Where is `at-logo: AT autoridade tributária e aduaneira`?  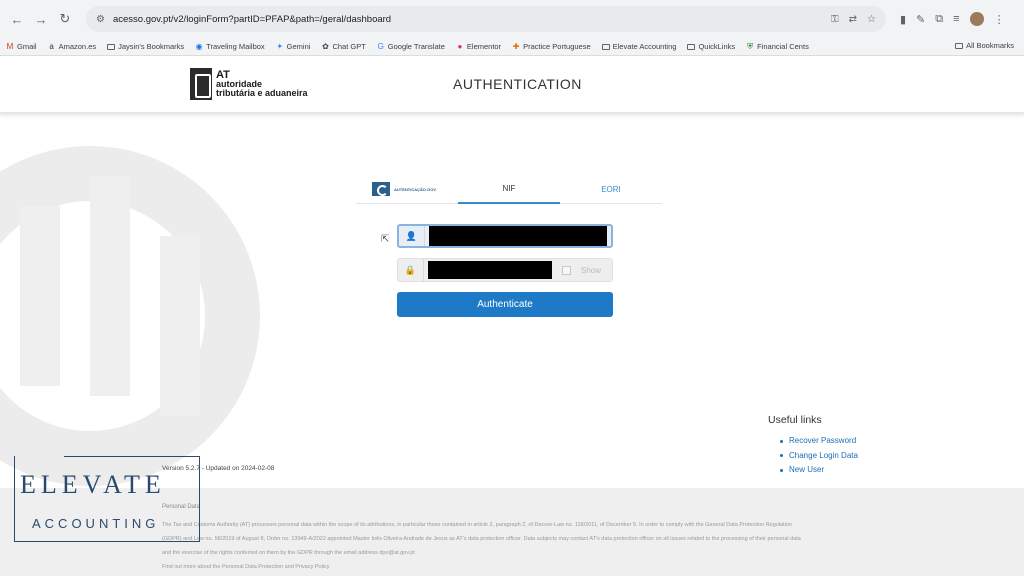 at-logo: AT autoridade tributária e aduaneira is located at coordinates (249, 84).